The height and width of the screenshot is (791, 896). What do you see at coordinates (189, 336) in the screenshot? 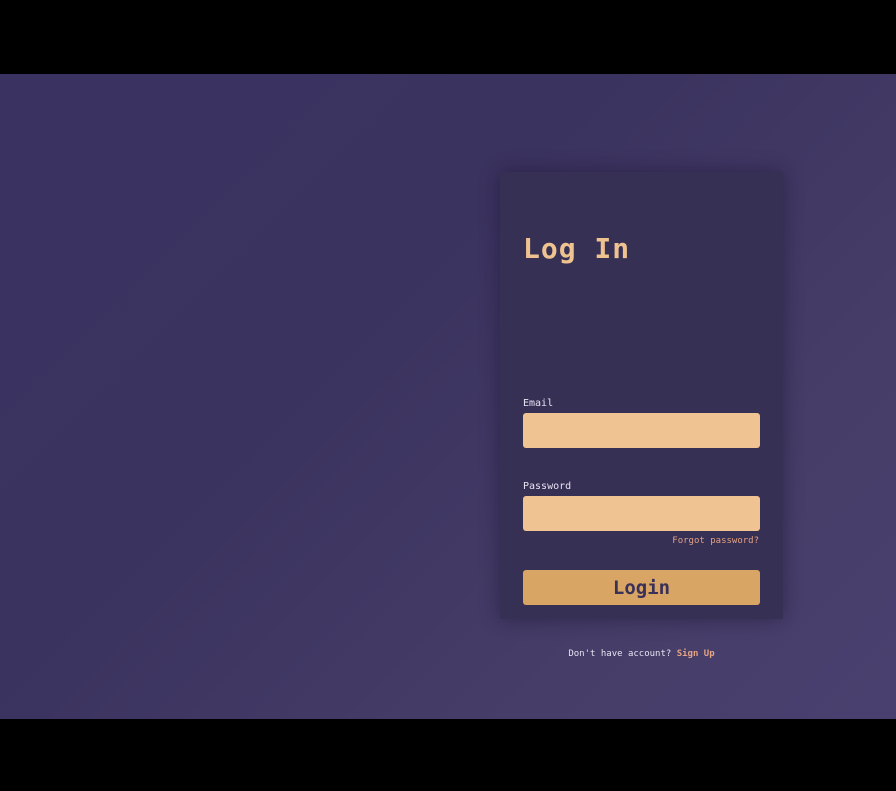
I see `welcome-line-2: come` at bounding box center [189, 336].